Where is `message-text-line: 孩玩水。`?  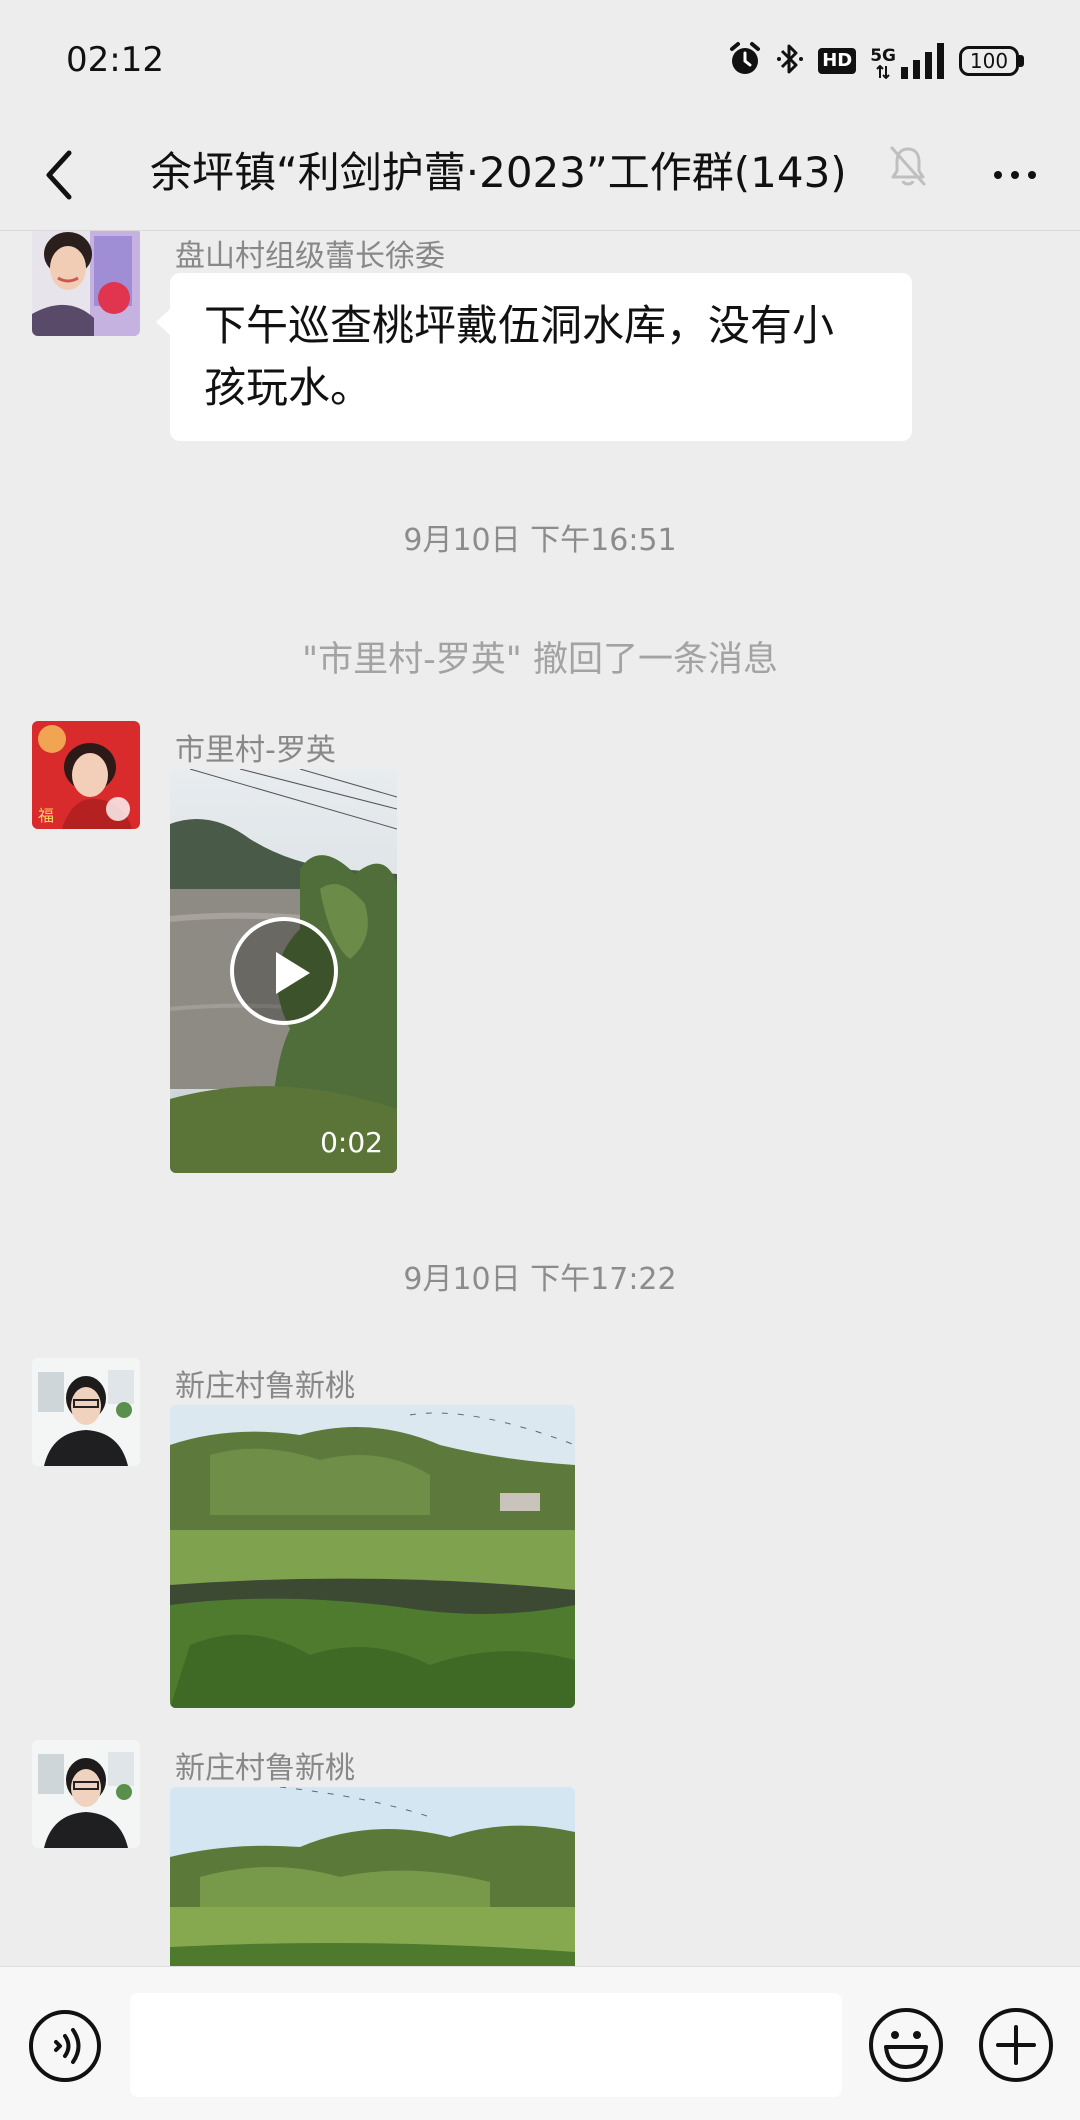 message-text-line: 孩玩水。 is located at coordinates (288, 387).